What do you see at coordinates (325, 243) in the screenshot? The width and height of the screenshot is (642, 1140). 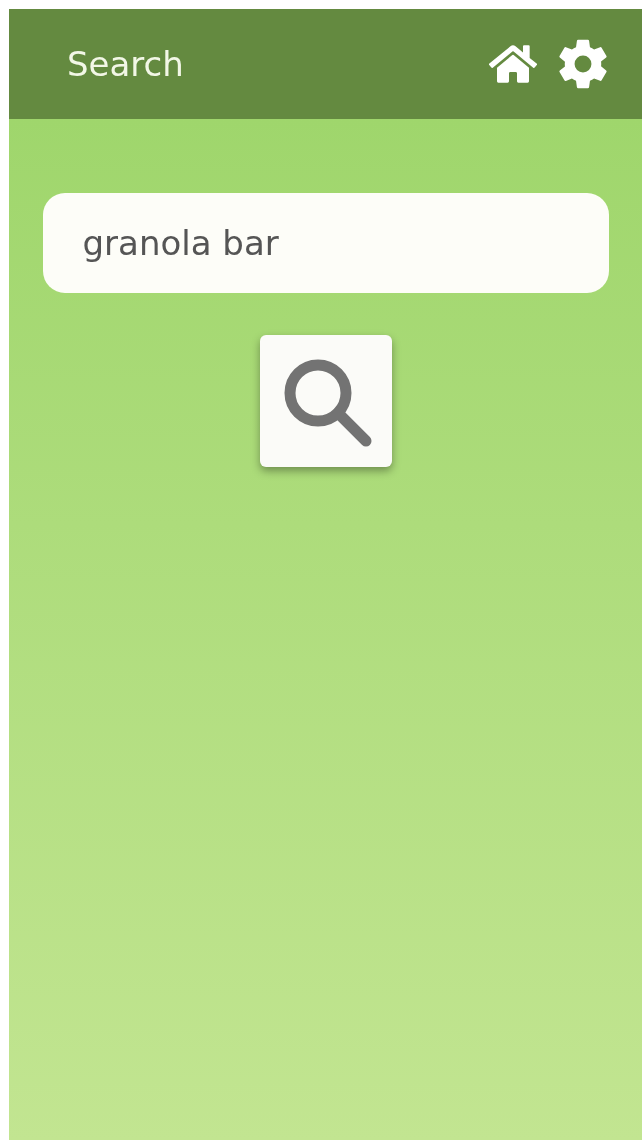 I see `search-field: granola bar` at bounding box center [325, 243].